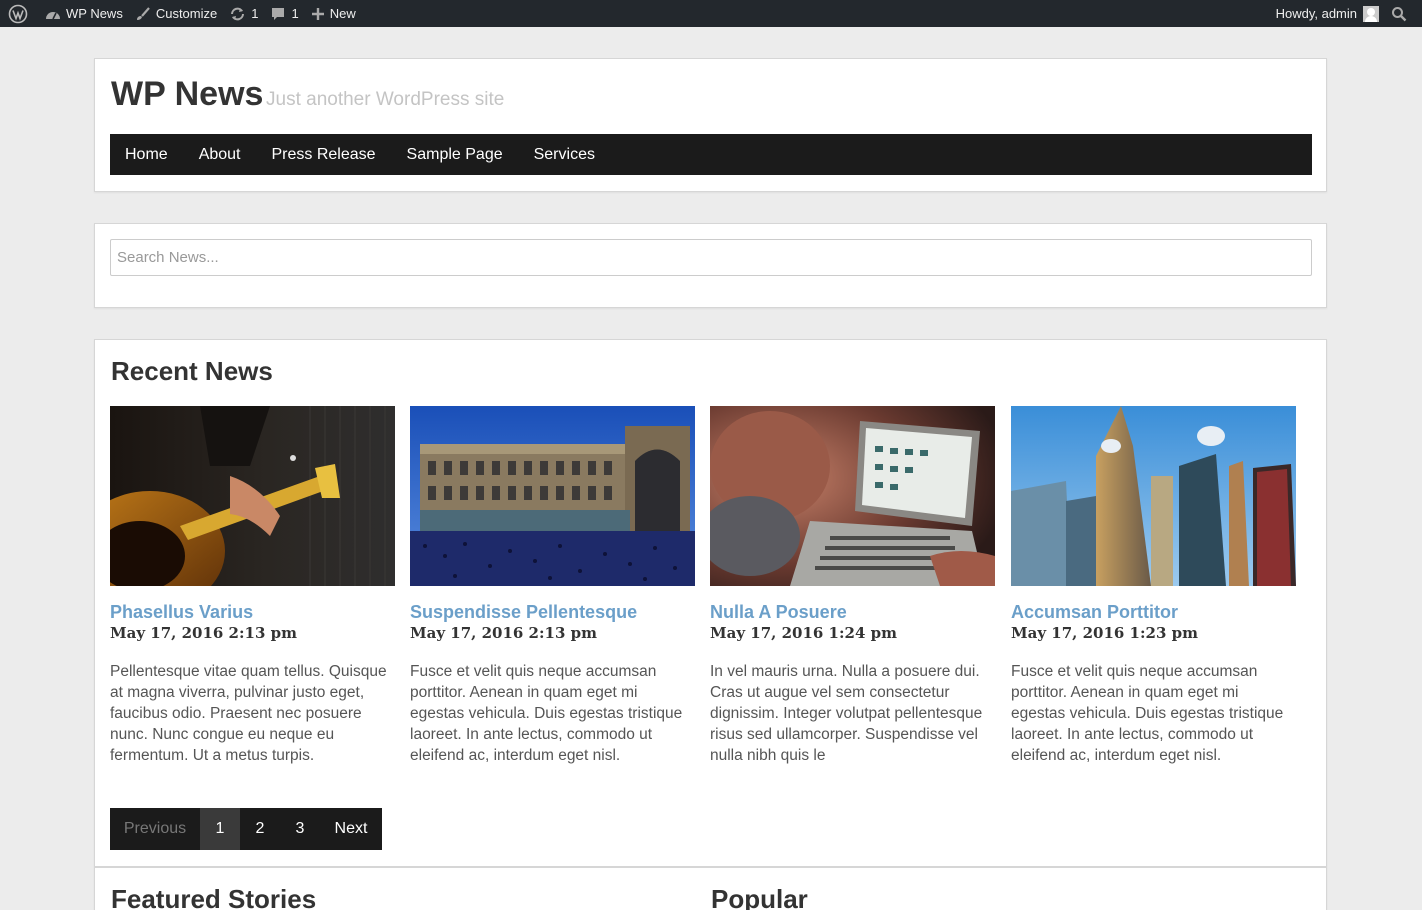 The image size is (1422, 910). Describe the element at coordinates (295, 13) in the screenshot. I see `comments-count: 1` at that location.